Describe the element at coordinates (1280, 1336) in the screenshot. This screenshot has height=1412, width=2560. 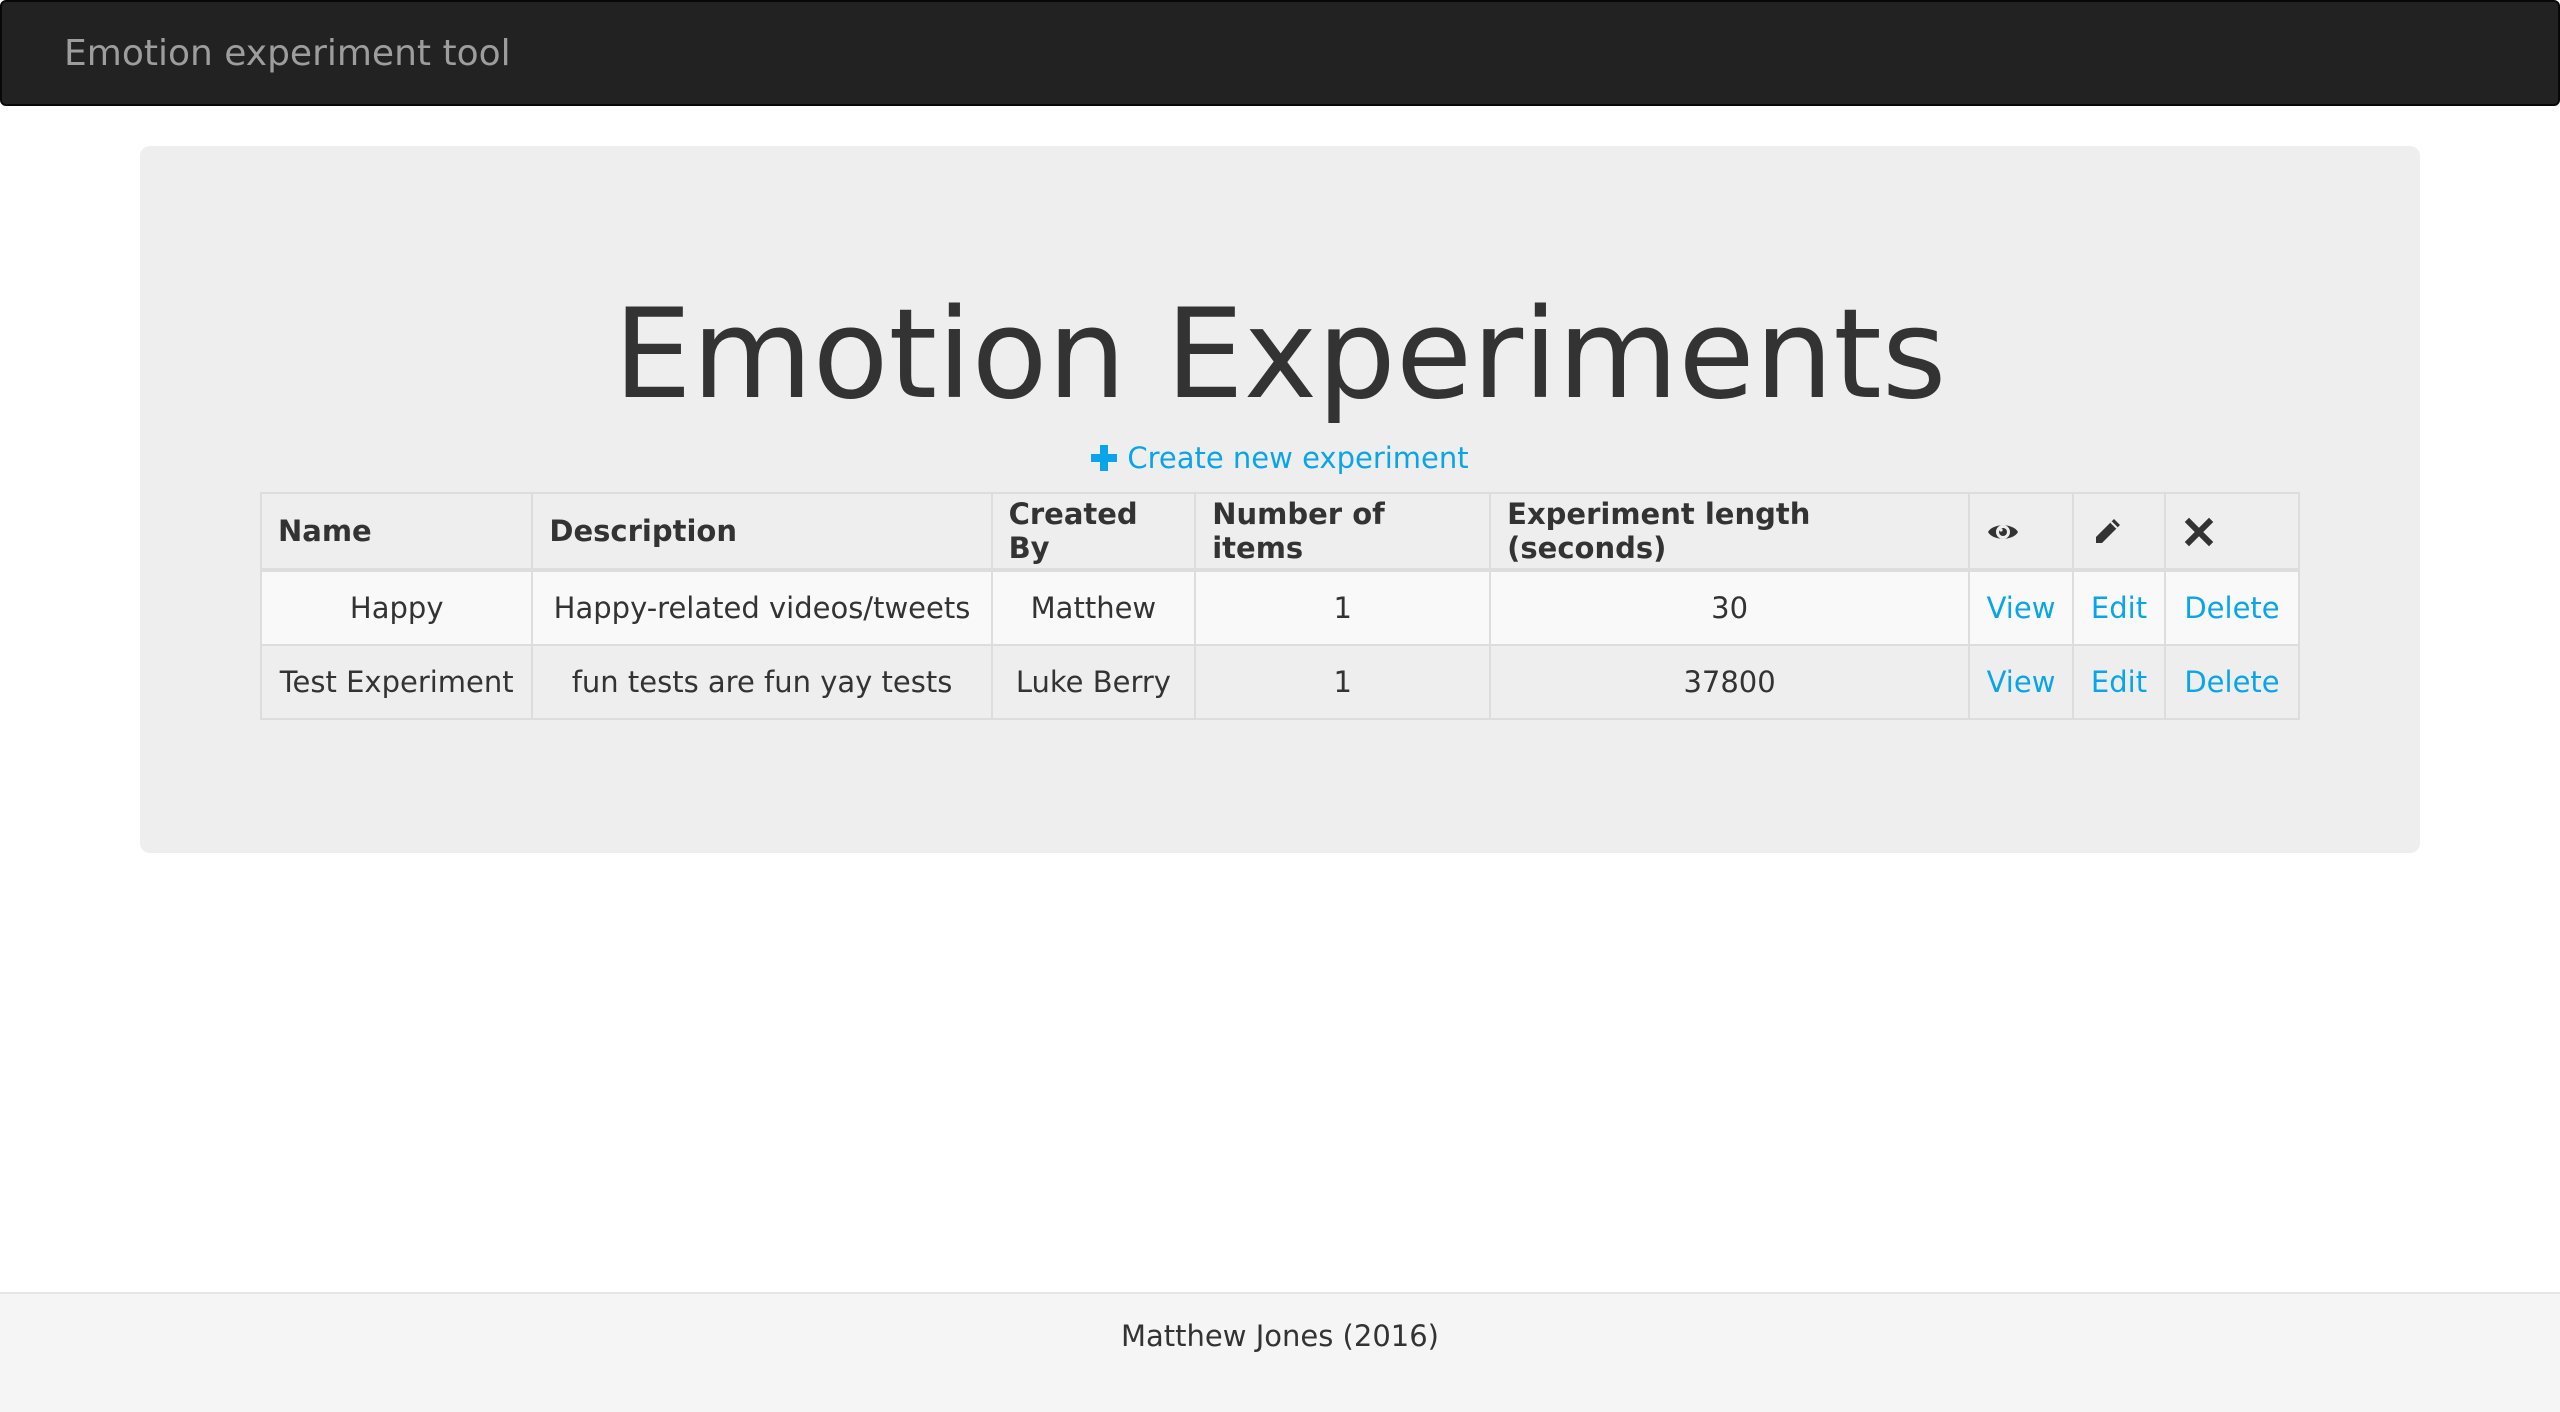
I see `footer-text: Matthew Jones (2016)` at that location.